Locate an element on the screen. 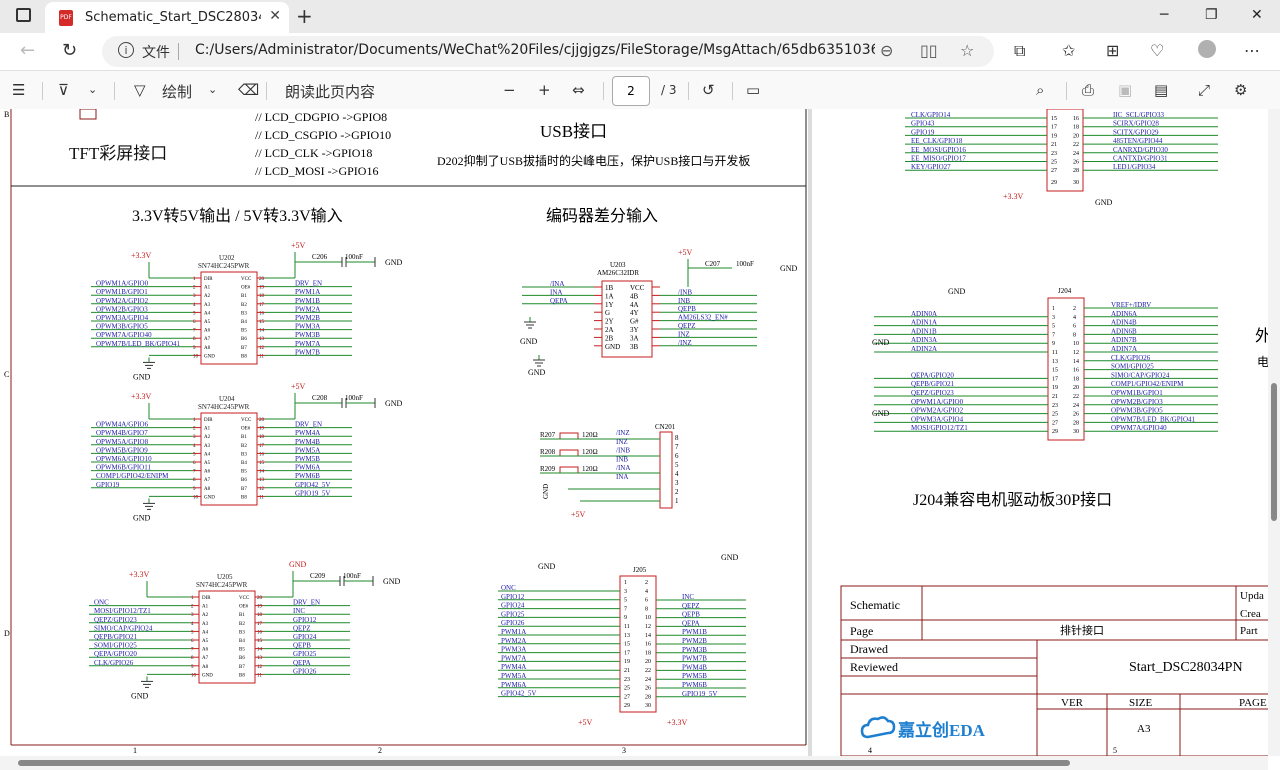 The image size is (1280, 770). tb-part: Part is located at coordinates (1249, 631).